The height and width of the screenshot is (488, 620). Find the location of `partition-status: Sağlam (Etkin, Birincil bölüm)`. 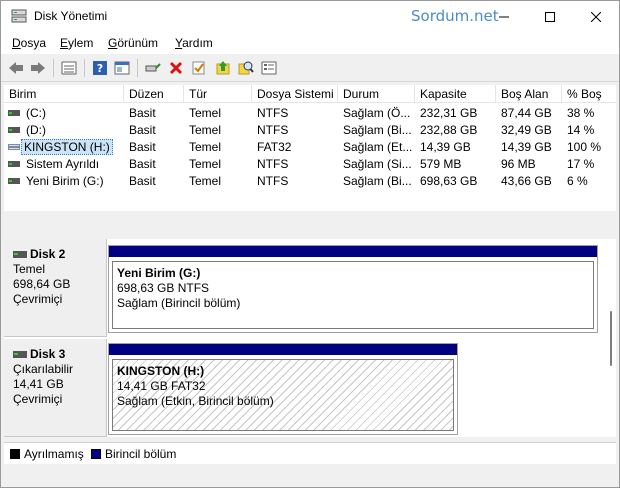

partition-status: Sağlam (Etkin, Birincil bölüm) is located at coordinates (195, 401).